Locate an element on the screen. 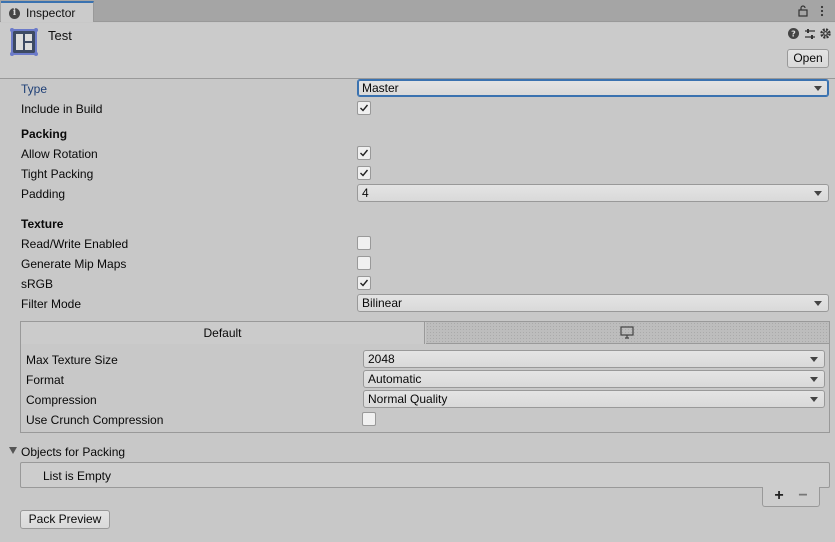 Image resolution: width=835 pixels, height=542 pixels. tab-bar is located at coordinates (417, 11).